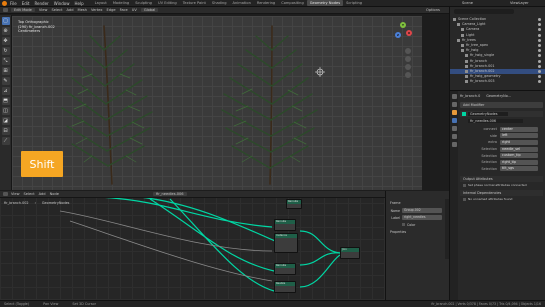 The height and width of the screenshot is (307, 545). What do you see at coordinates (101, 3) in the screenshot?
I see `tab-layout: Layout` at bounding box center [101, 3].